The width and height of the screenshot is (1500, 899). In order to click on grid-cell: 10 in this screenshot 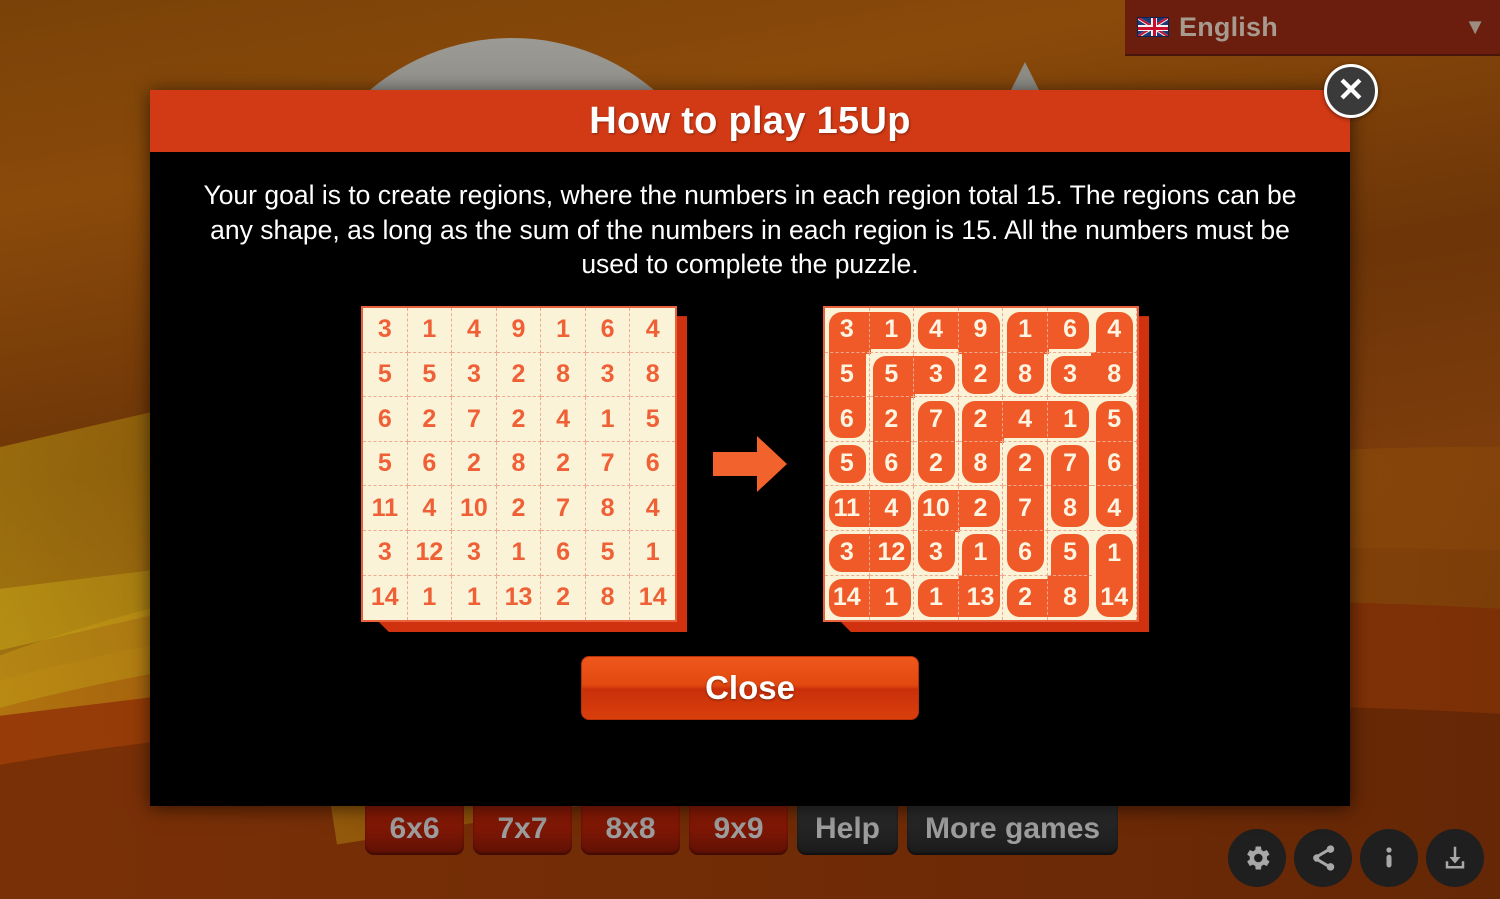, I will do `click(936, 508)`.